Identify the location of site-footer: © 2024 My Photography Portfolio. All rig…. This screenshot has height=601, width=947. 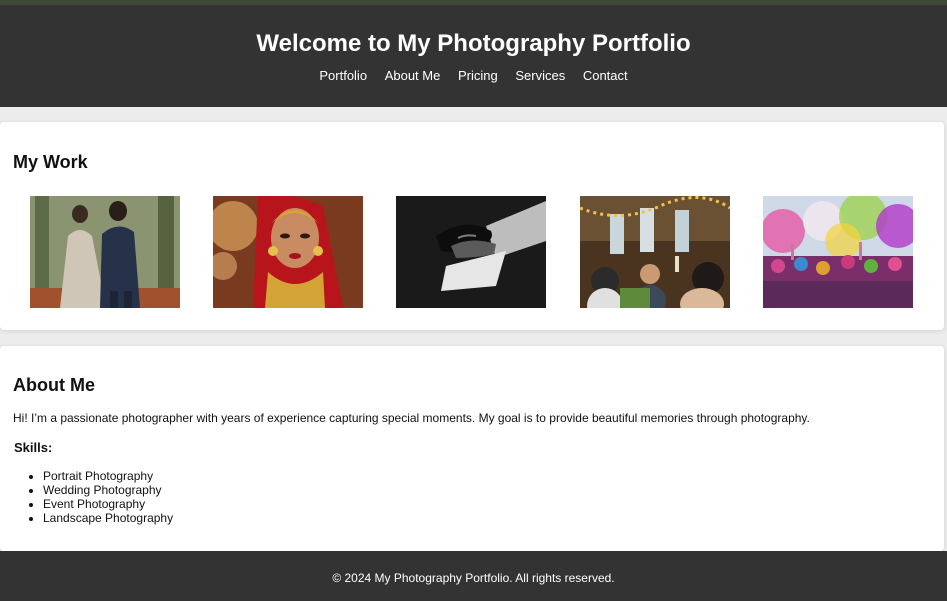
(473, 576).